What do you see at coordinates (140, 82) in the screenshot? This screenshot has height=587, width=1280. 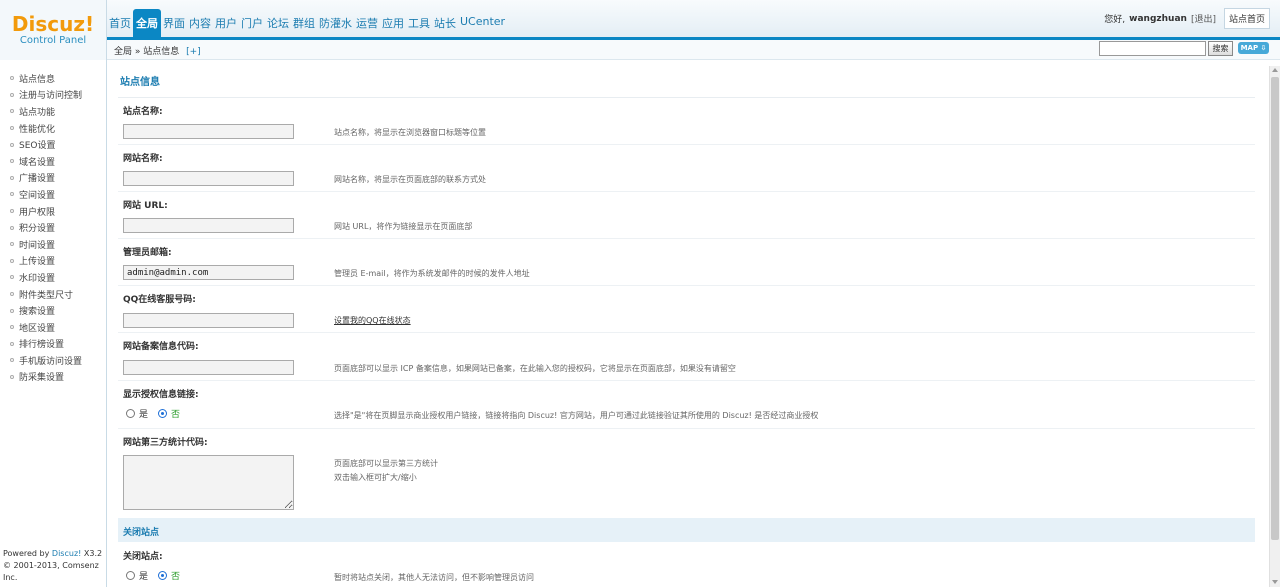 I see `page-title: 站点信息` at bounding box center [140, 82].